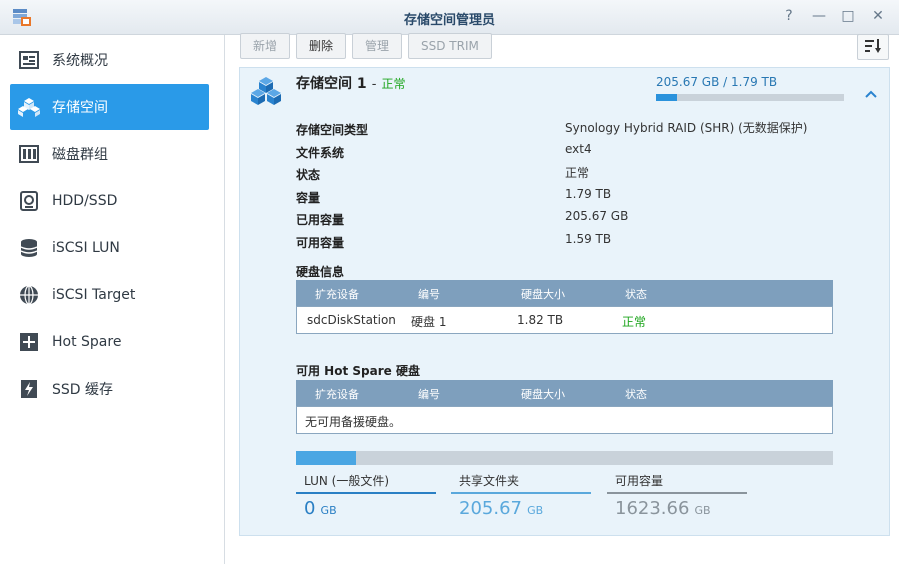  Describe the element at coordinates (564, 420) in the screenshot. I see `hot-spare-empty-row: 无可用备援硬盘。` at that location.